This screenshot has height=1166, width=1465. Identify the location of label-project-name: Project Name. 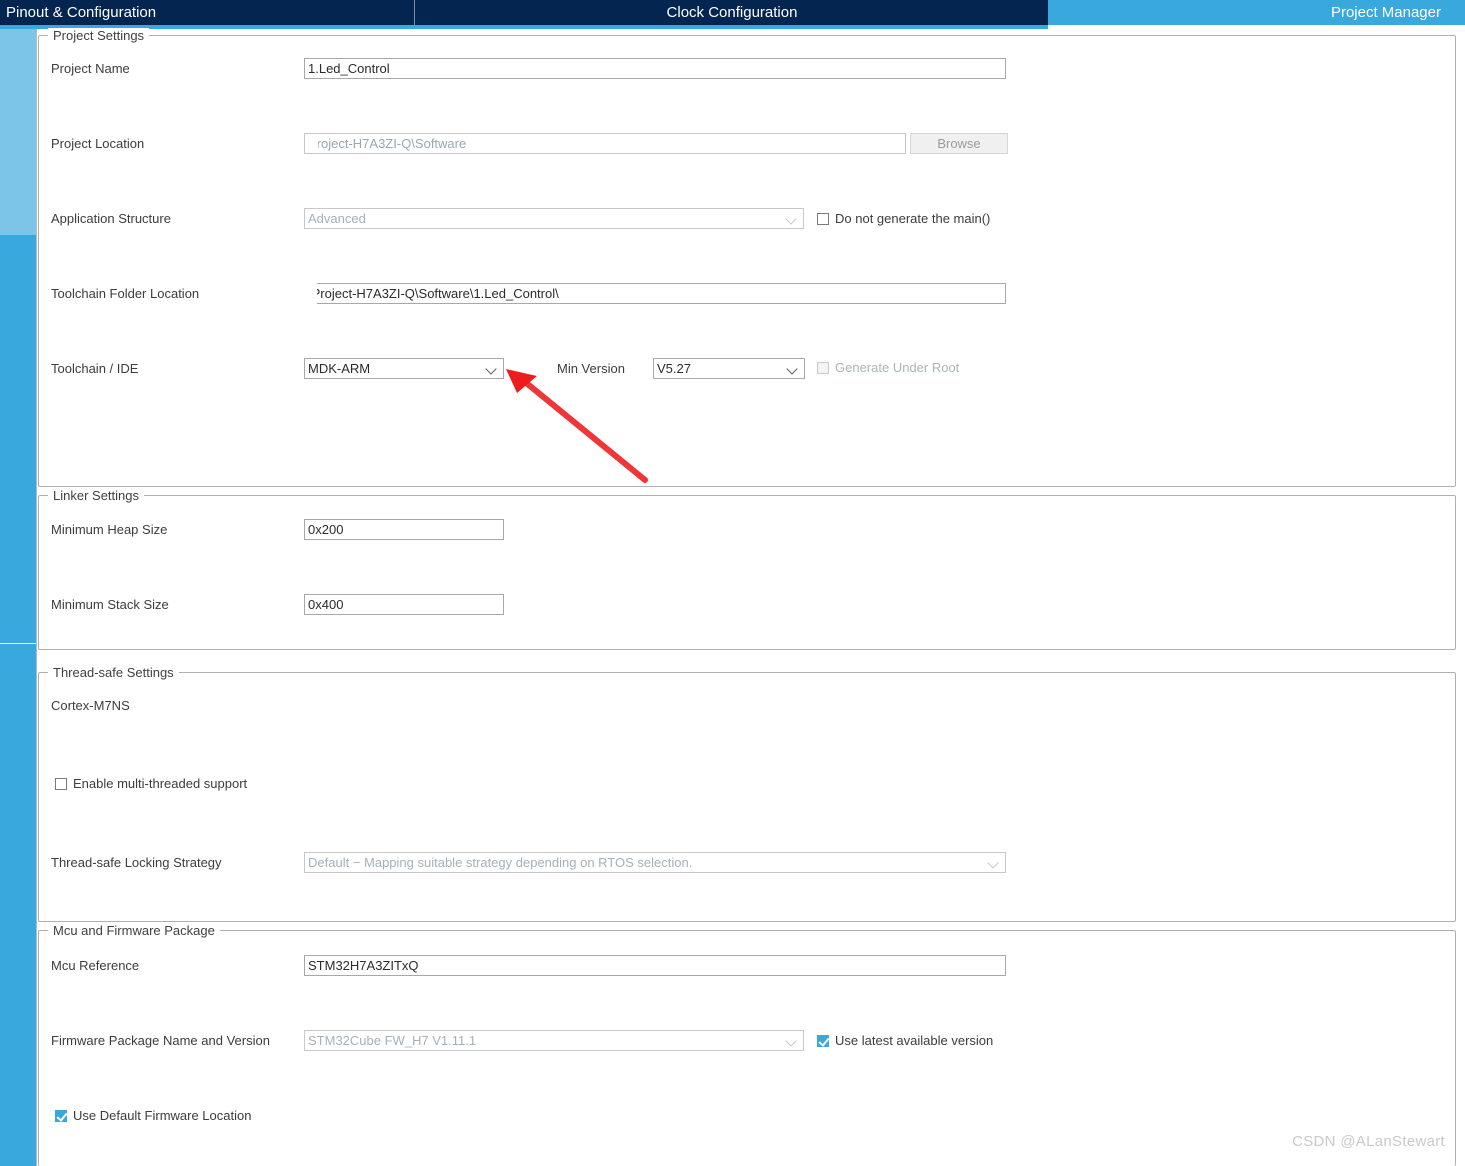
(90, 68).